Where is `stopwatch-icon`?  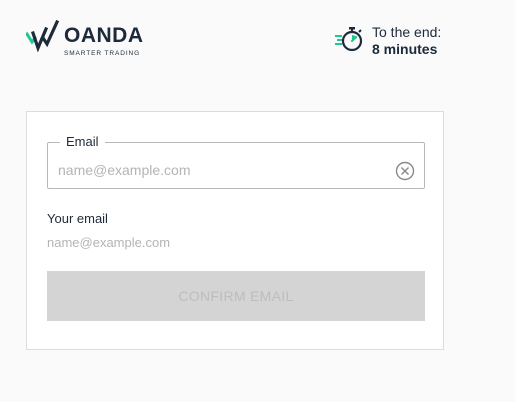
stopwatch-icon is located at coordinates (349, 39).